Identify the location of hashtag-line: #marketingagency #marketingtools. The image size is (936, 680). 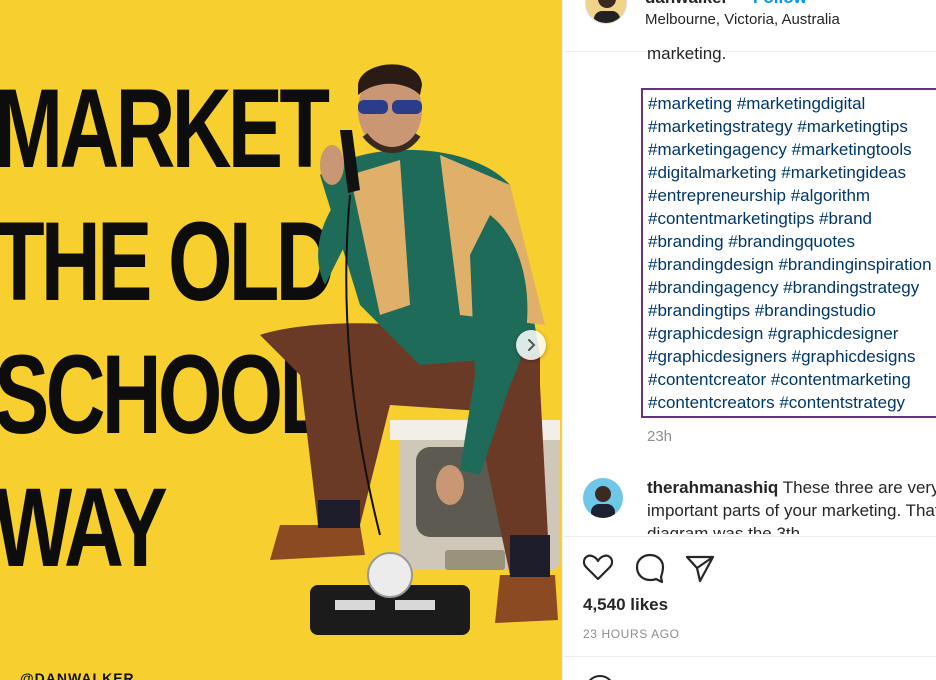
(792, 149).